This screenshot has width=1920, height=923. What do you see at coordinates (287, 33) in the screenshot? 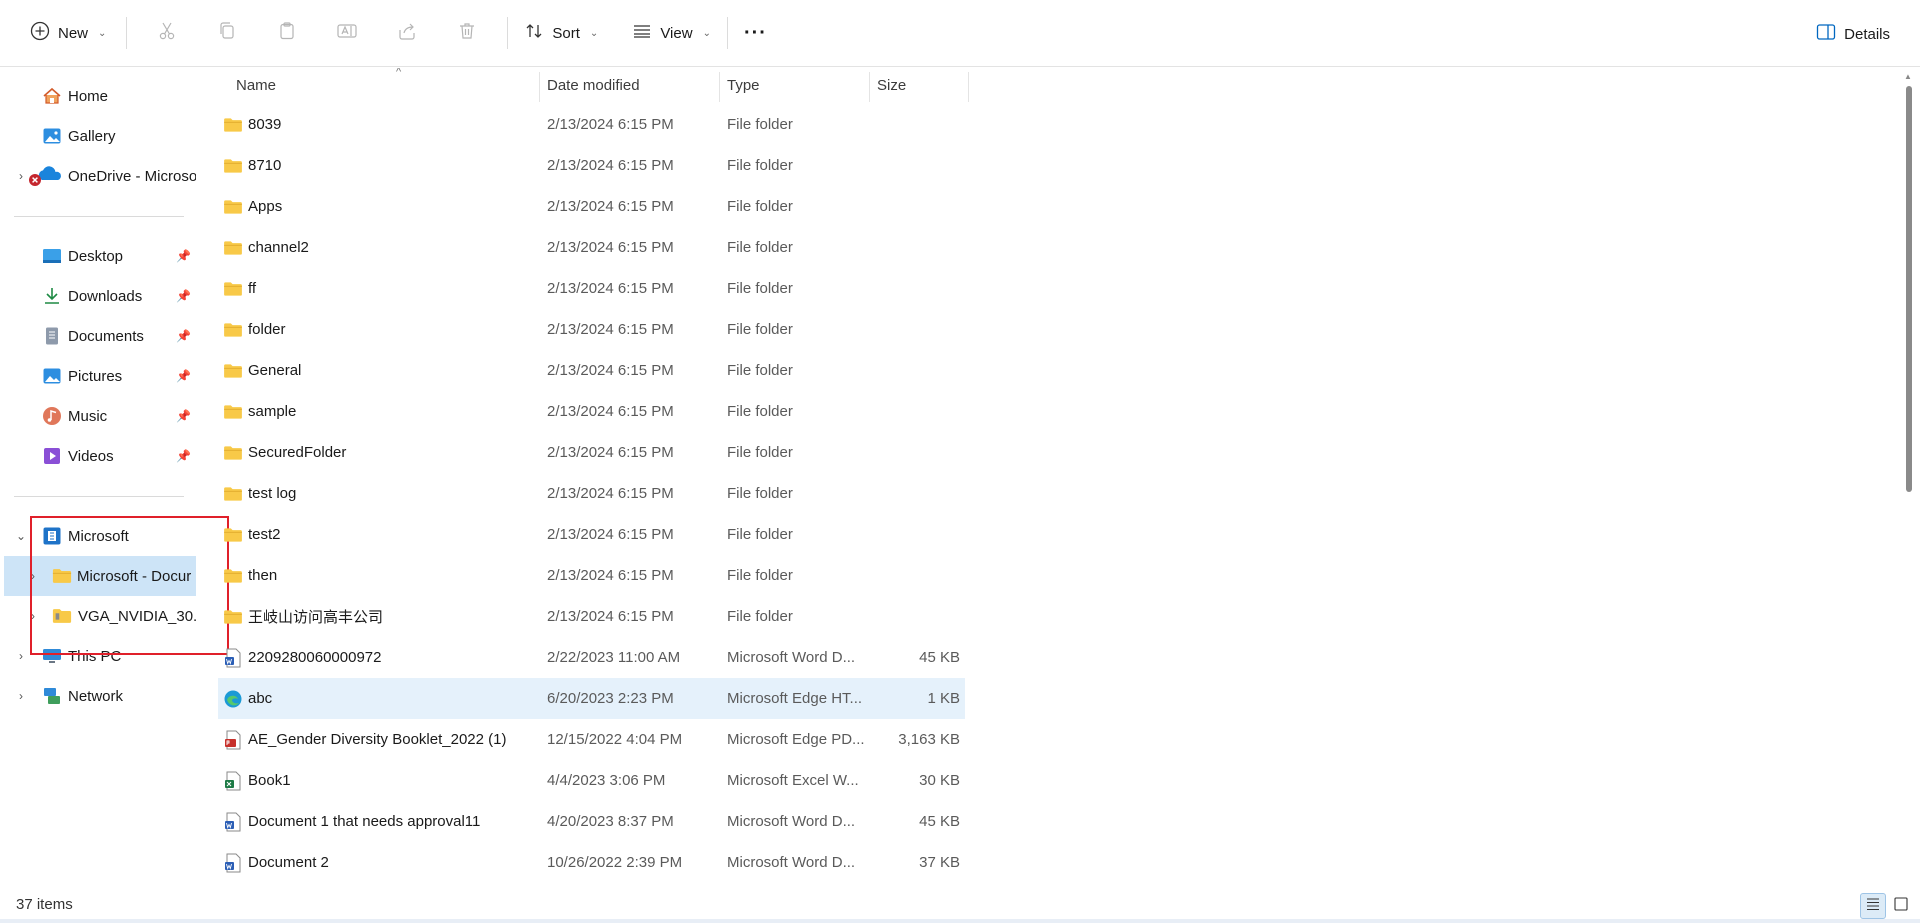
I see `paste-button` at bounding box center [287, 33].